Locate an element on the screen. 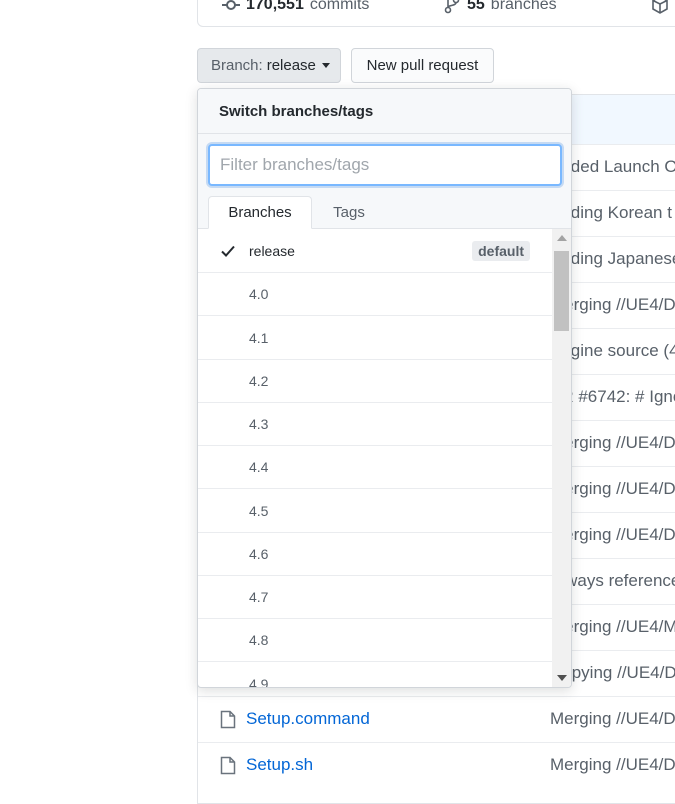  branch-value: release is located at coordinates (291, 65).